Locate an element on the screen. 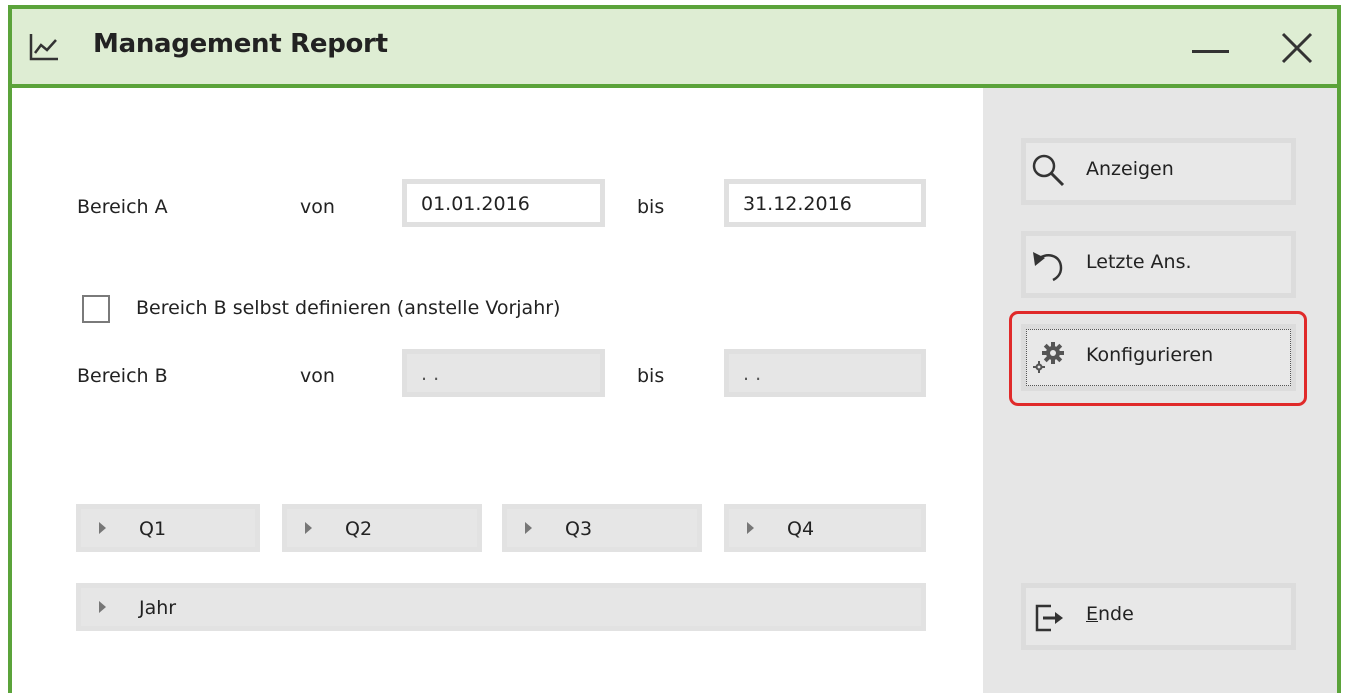 The width and height of the screenshot is (1349, 693). range-b-to-field: . . is located at coordinates (825, 373).